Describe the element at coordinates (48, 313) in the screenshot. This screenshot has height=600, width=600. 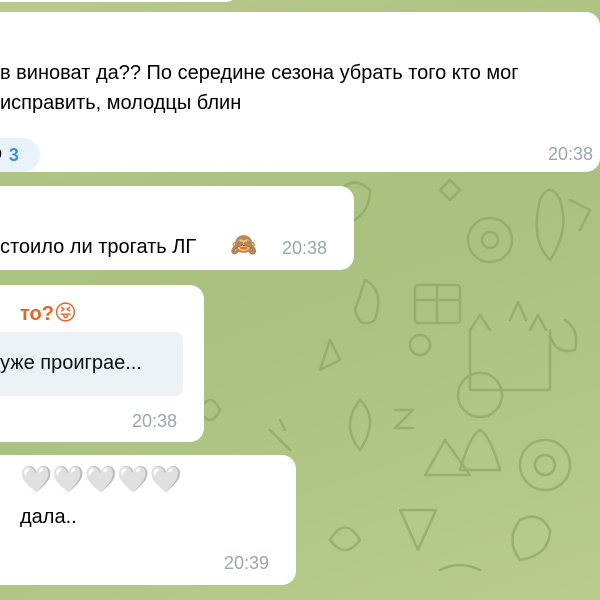
I see `sender-name: то?😝` at that location.